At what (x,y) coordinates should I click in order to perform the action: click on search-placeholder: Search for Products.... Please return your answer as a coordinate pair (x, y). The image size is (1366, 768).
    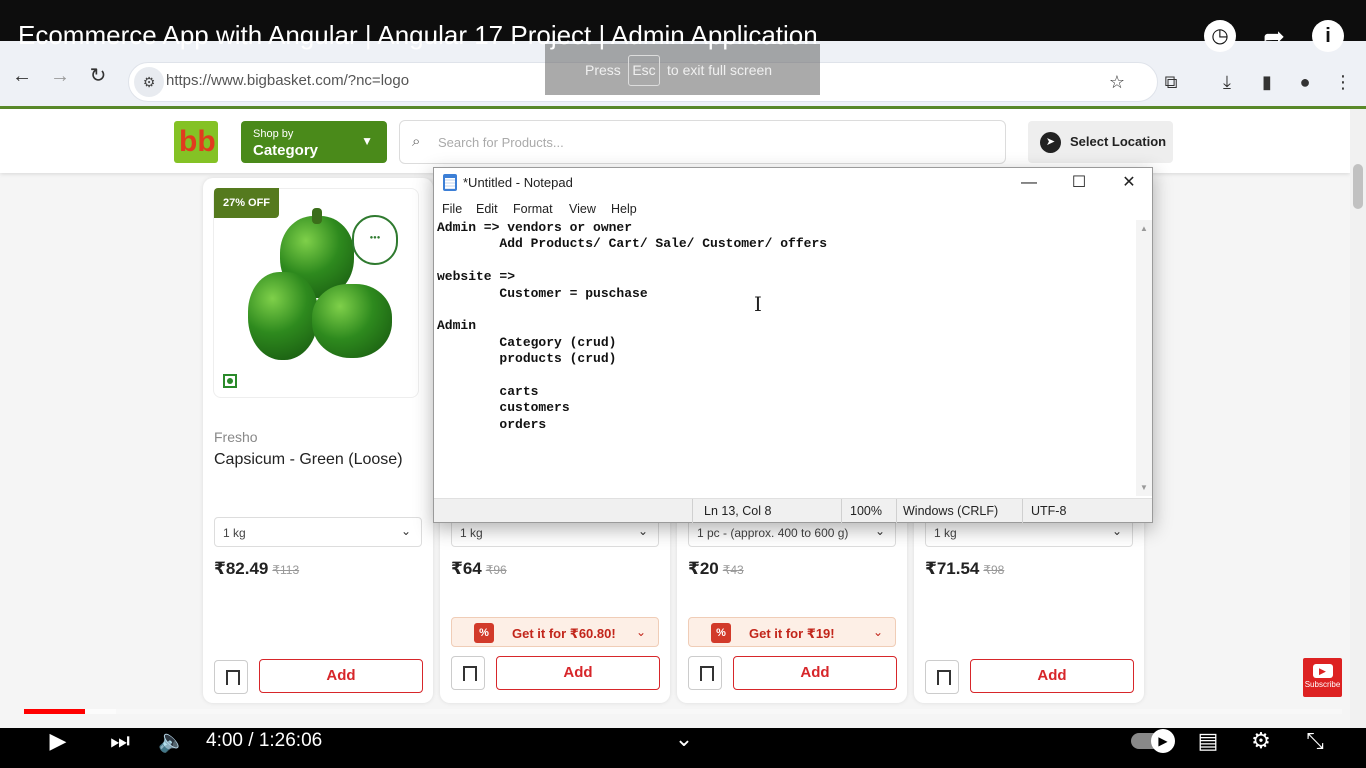
    Looking at the image, I should click on (501, 142).